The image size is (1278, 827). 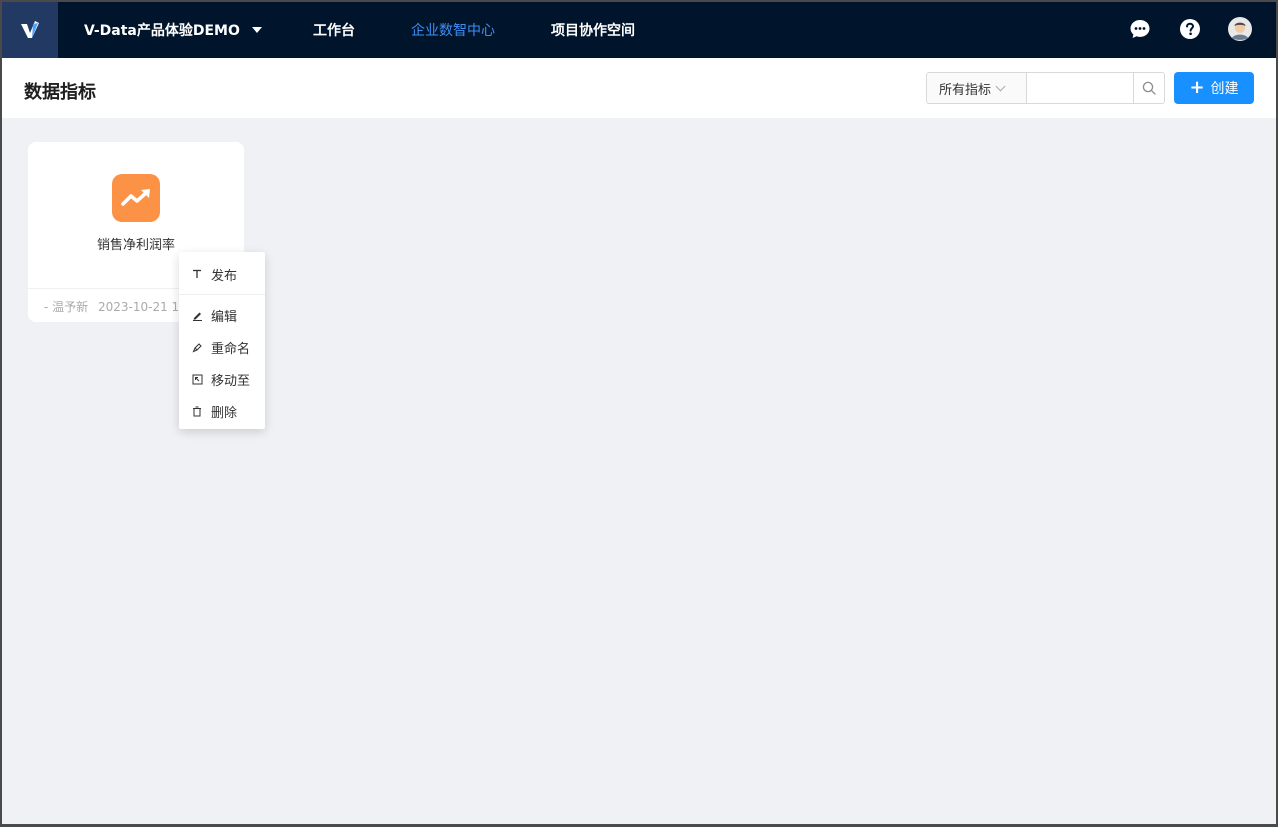 I want to click on card-owner: - 温予新, so click(x=66, y=307).